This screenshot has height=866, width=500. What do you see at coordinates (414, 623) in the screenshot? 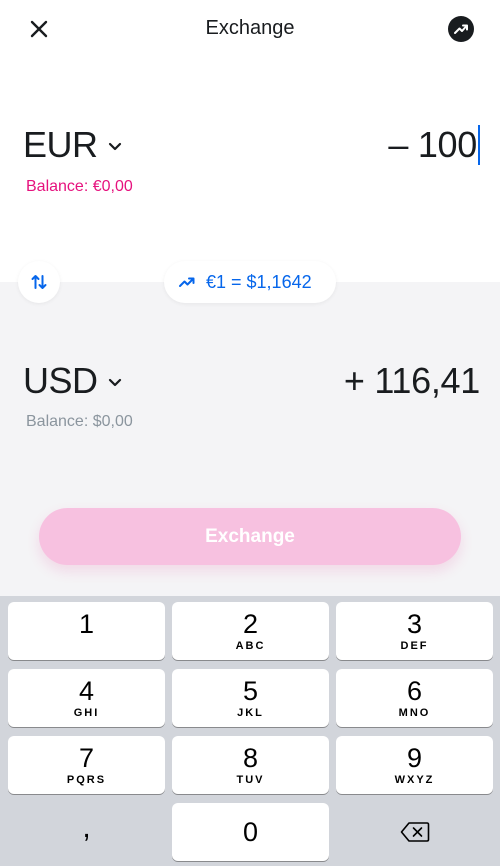
I see `key-digit: 3` at bounding box center [414, 623].